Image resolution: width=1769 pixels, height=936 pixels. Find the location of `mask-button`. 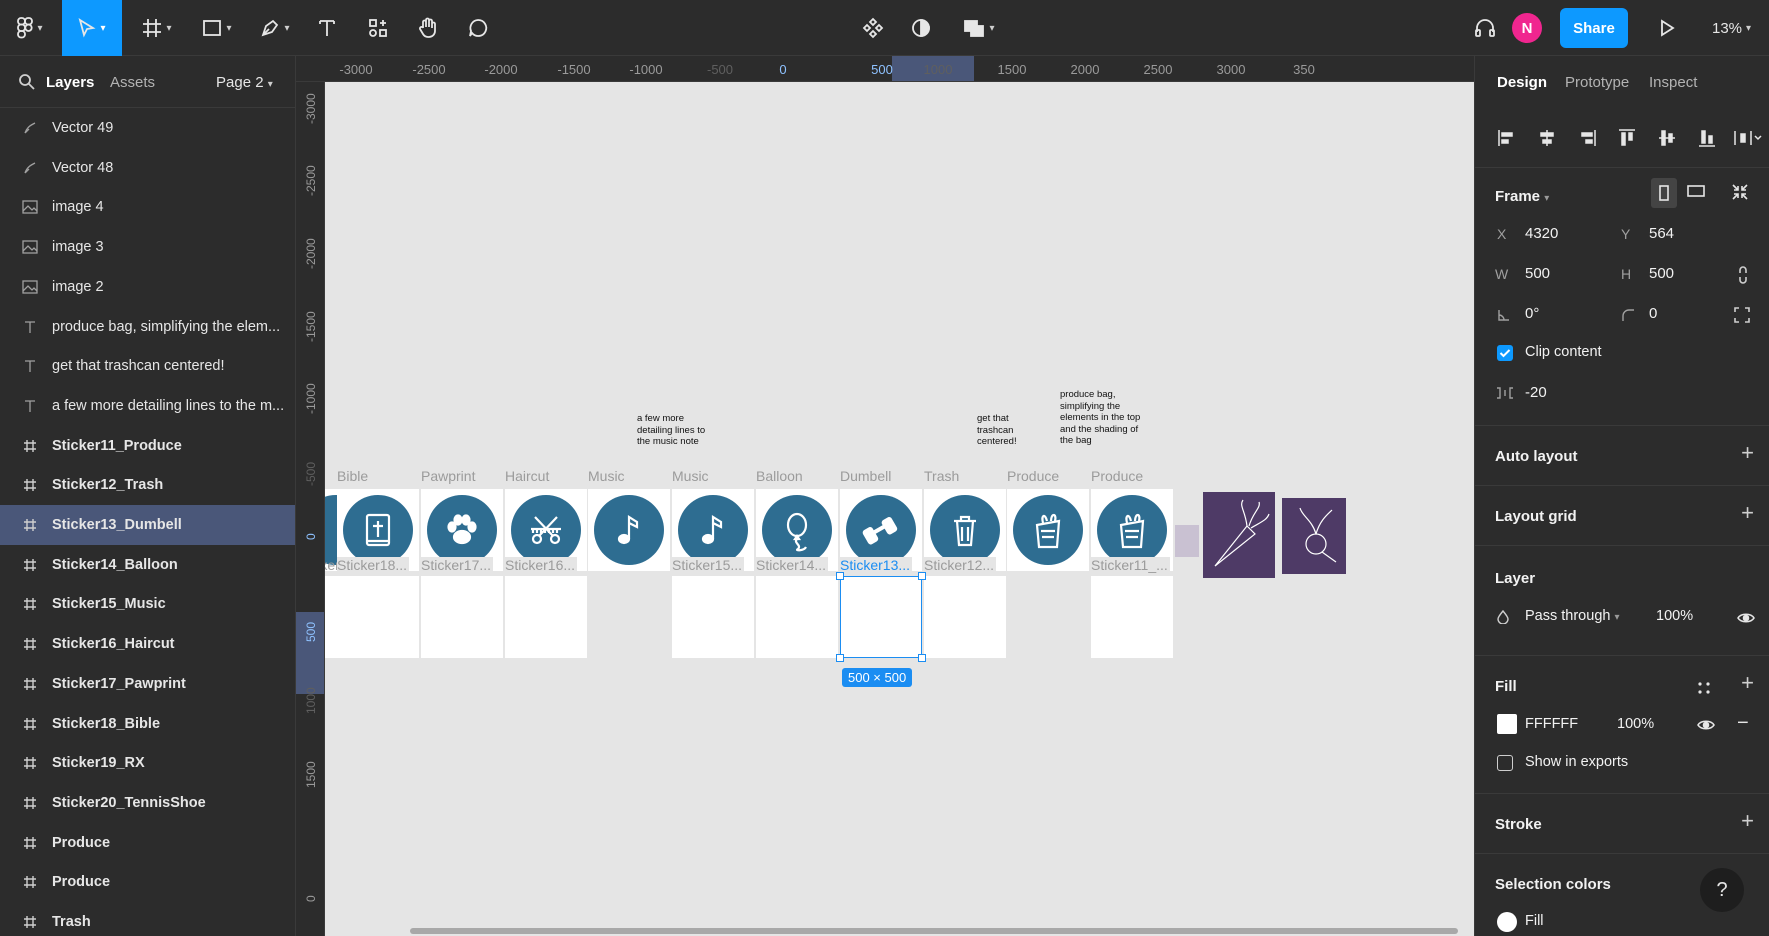

mask-button is located at coordinates (921, 28).